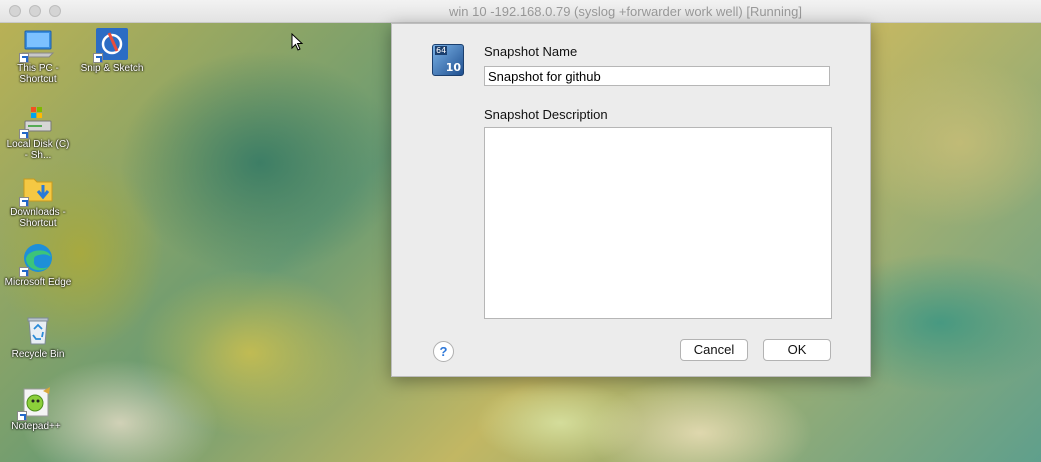  What do you see at coordinates (36, 426) in the screenshot?
I see `desktop-icon-label: Notepad++` at bounding box center [36, 426].